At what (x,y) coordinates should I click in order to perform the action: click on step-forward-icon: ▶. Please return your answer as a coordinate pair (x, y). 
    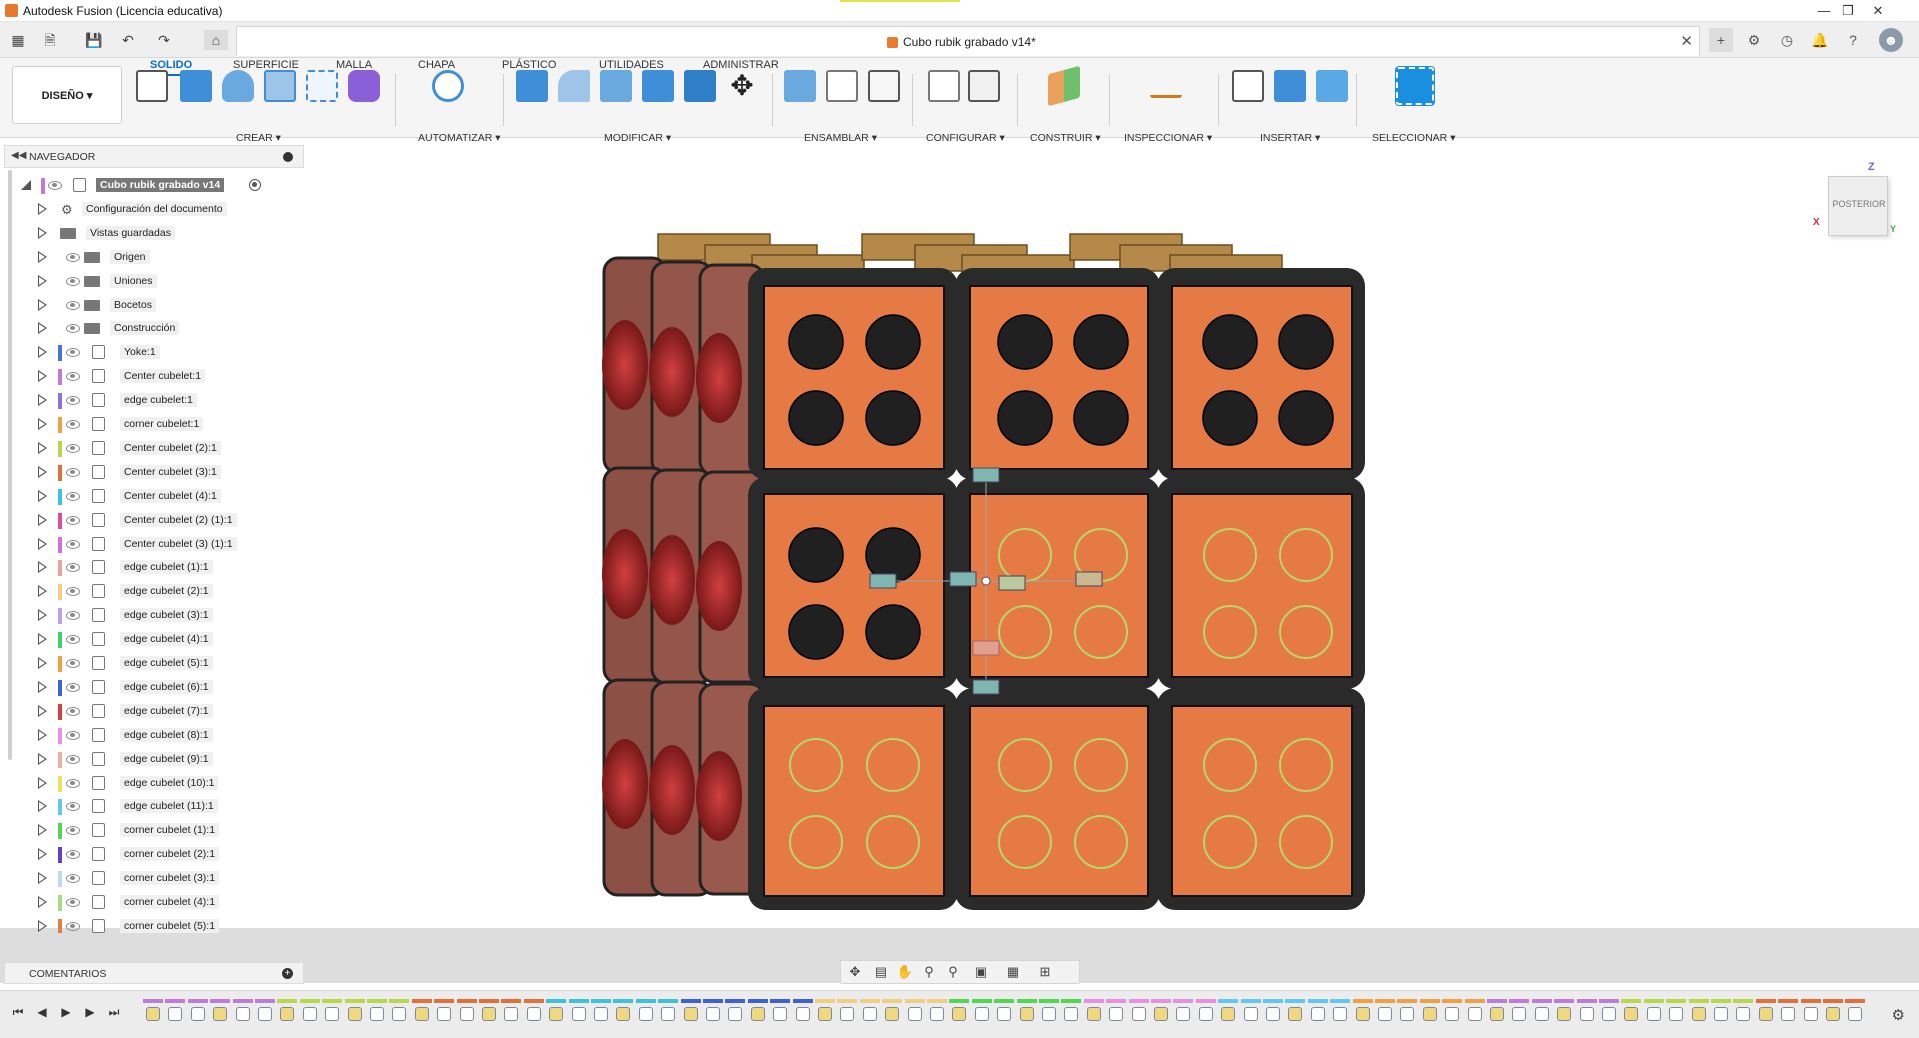
    Looking at the image, I should click on (90, 1014).